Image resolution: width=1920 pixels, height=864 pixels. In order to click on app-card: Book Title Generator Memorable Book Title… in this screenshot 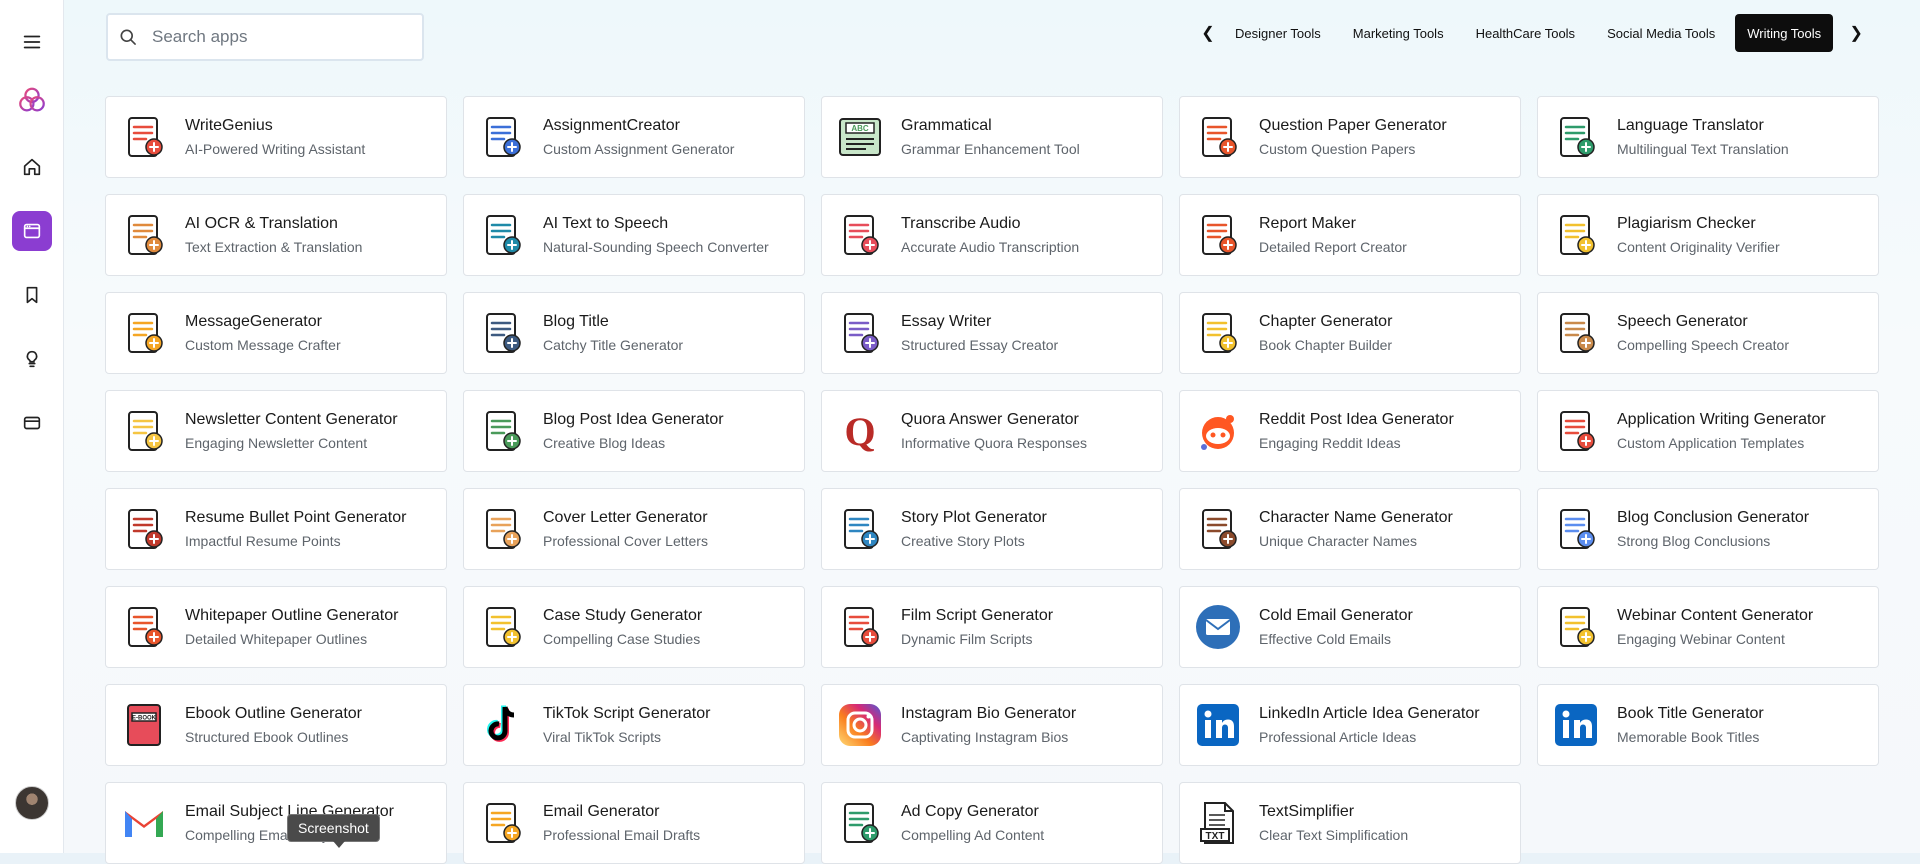, I will do `click(1708, 725)`.